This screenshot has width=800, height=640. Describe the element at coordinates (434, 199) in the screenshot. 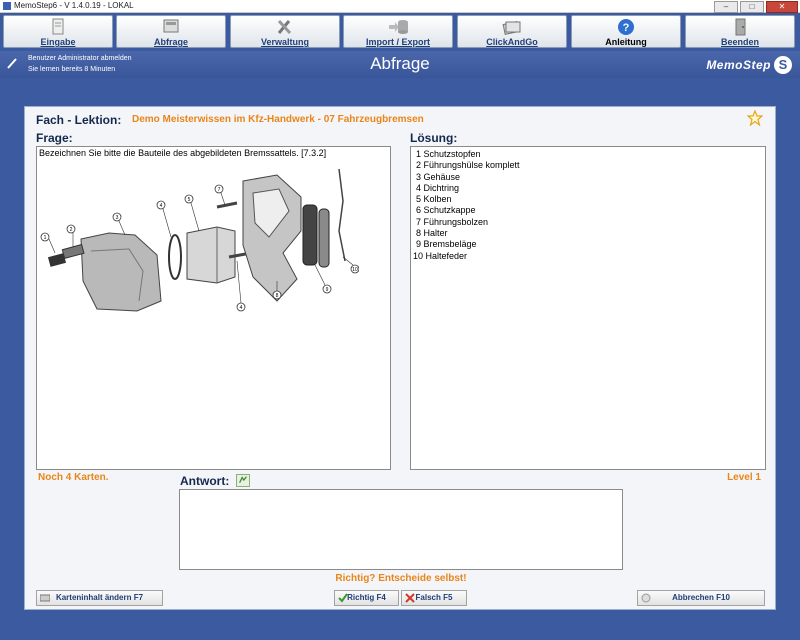

I see `list-item: 5 Kolben` at that location.